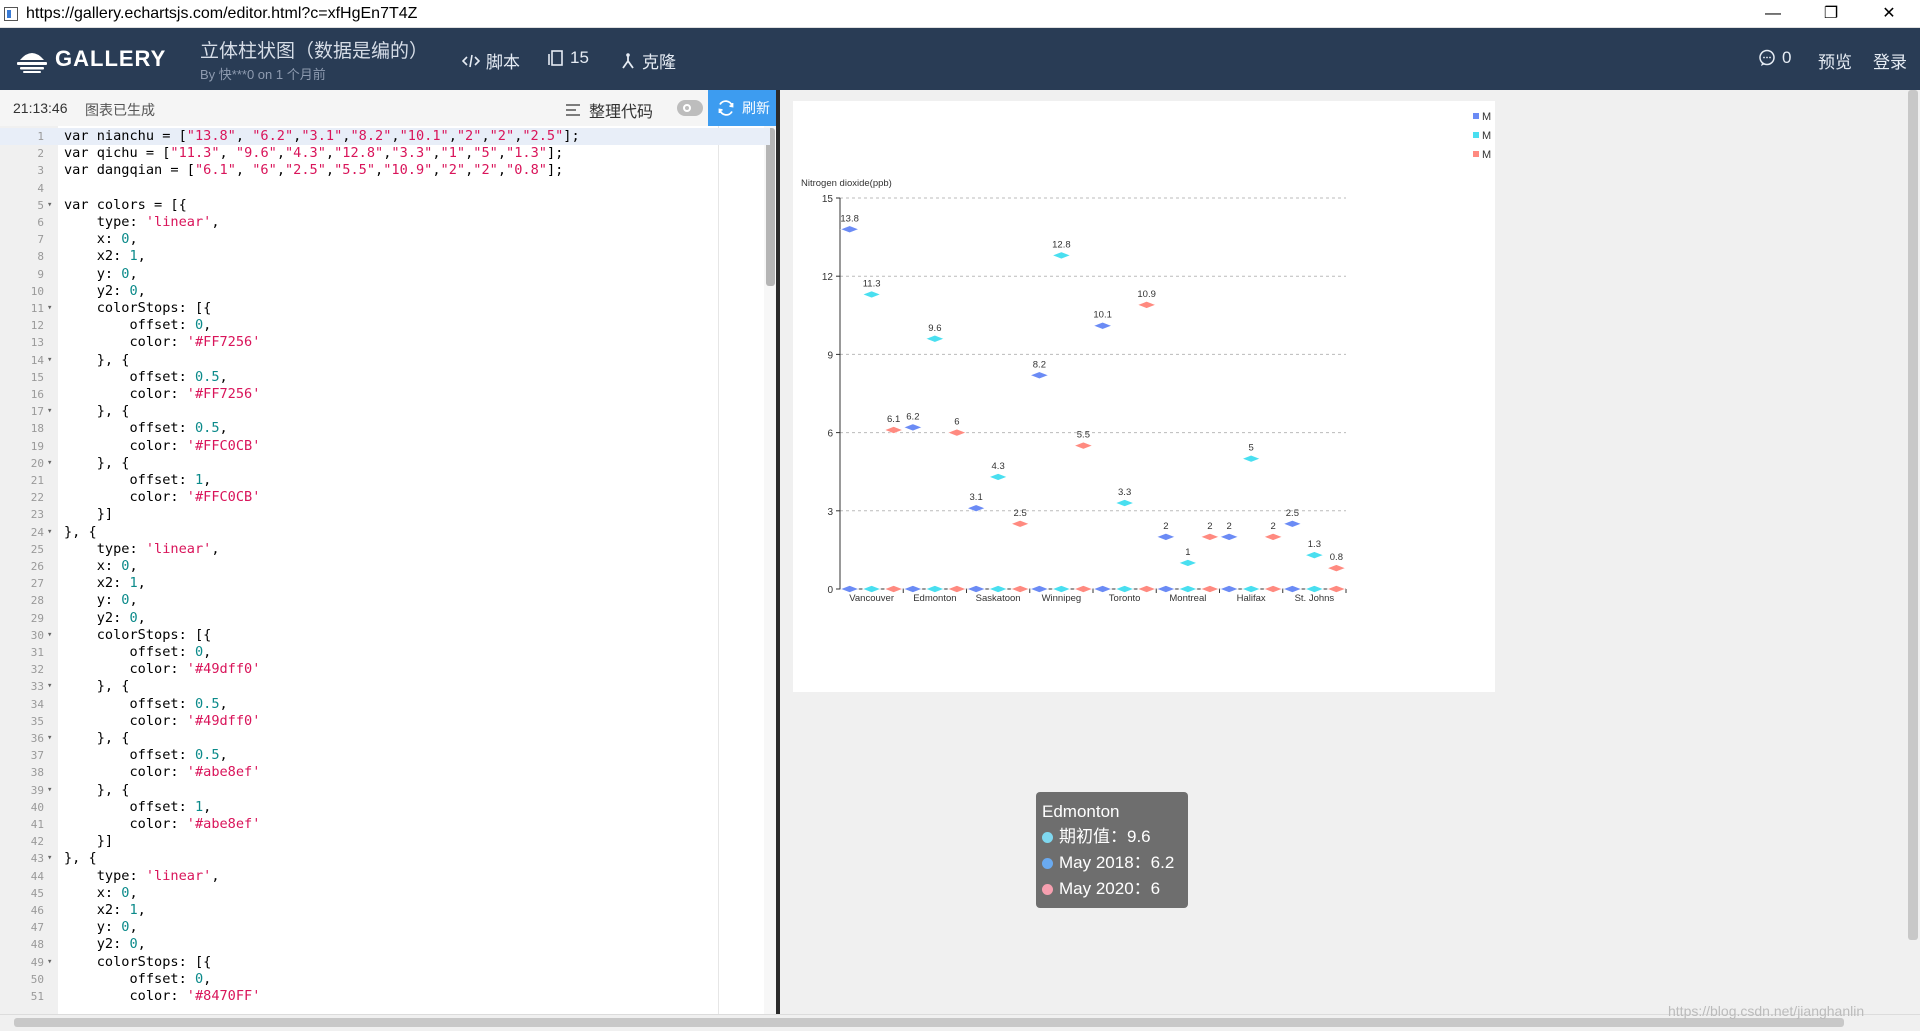 Image resolution: width=1920 pixels, height=1031 pixels. What do you see at coordinates (743, 108) in the screenshot?
I see `refresh-button: 刷新` at bounding box center [743, 108].